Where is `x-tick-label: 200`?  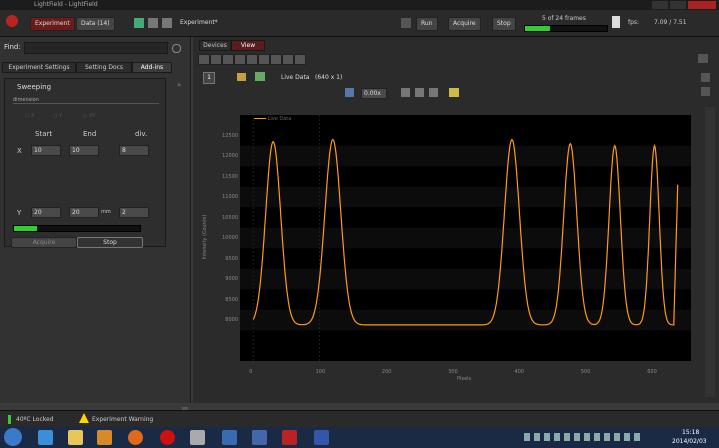
x-tick-label: 200 is located at coordinates (386, 372).